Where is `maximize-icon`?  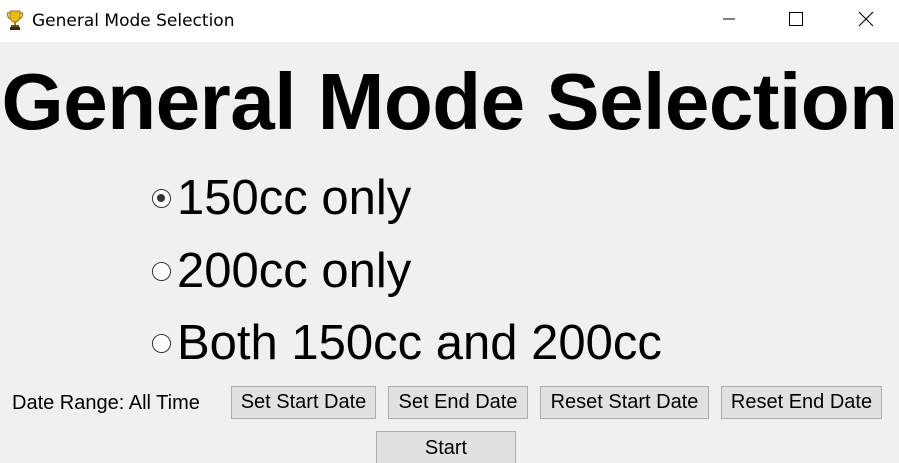
maximize-icon is located at coordinates (796, 21).